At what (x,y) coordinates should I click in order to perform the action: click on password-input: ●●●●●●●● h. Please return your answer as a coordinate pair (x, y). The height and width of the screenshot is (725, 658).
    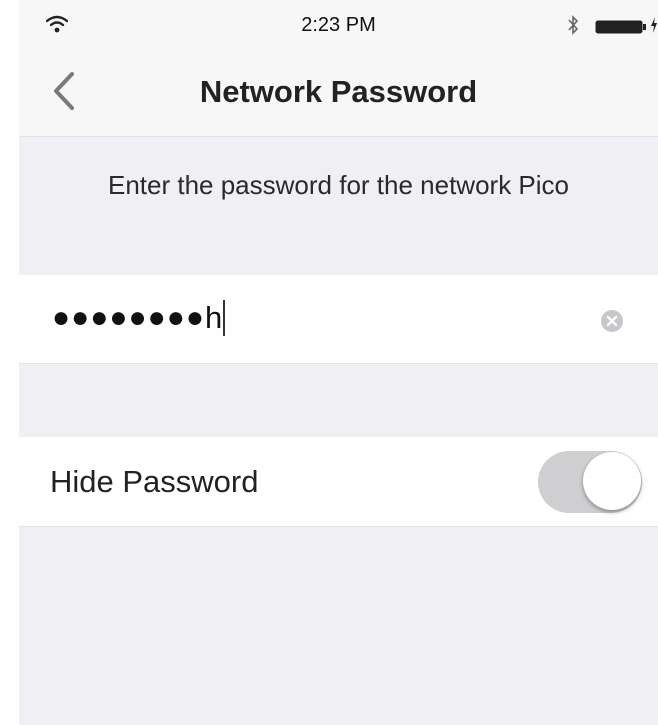
    Looking at the image, I should click on (312, 318).